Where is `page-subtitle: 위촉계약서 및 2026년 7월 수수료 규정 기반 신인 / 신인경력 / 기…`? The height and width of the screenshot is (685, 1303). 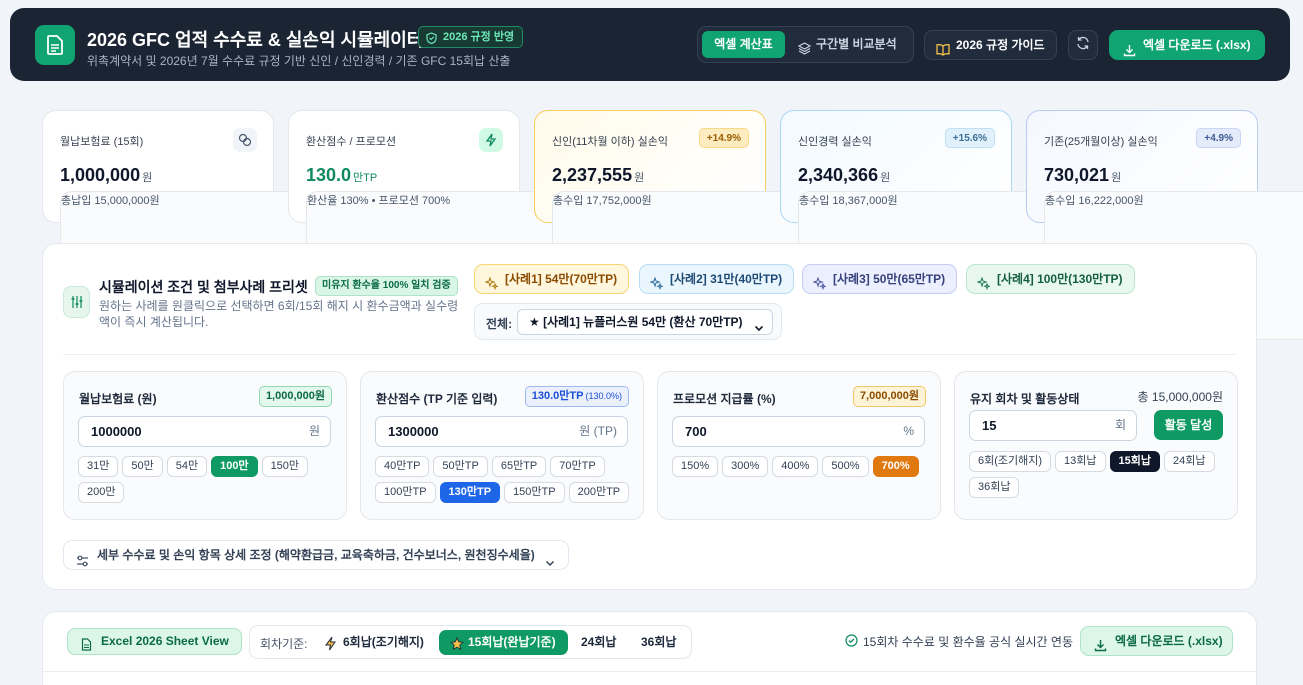 page-subtitle: 위촉계약서 및 2026년 7월 수수료 규정 기반 신인 / 신인경력 / 기… is located at coordinates (299, 61).